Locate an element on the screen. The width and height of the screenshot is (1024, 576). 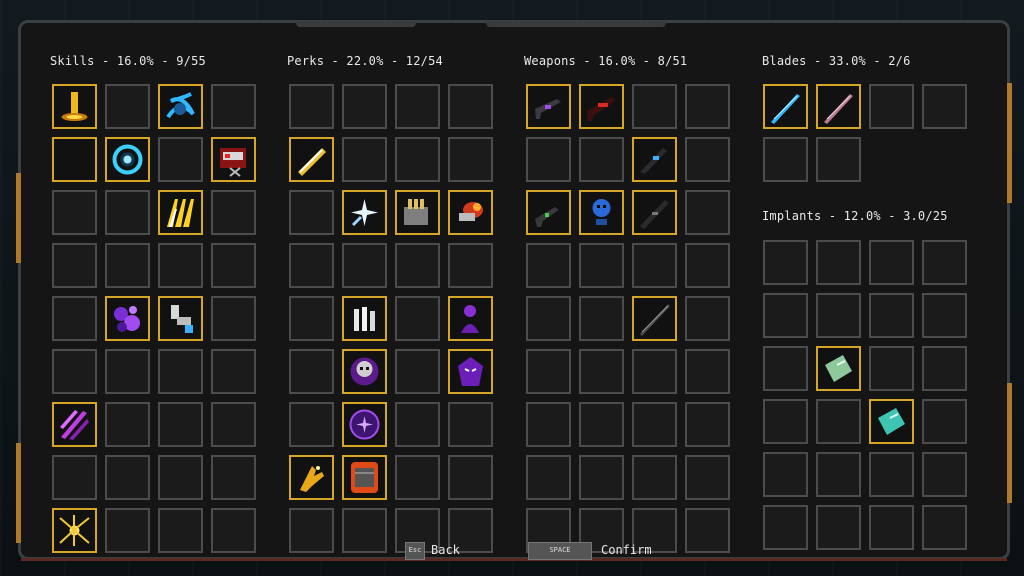
esc-key: Esc is located at coordinates (415, 551).